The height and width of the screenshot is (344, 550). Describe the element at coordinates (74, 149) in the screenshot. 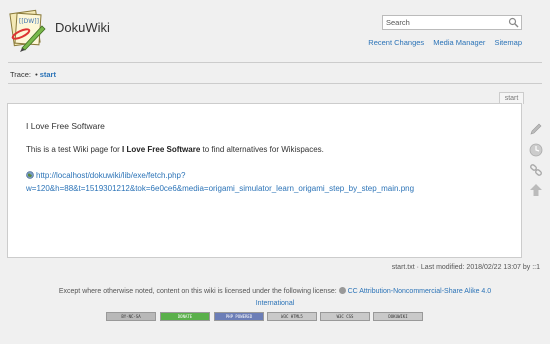

I see `paragraph-text-before: This is a test Wiki page for` at that location.